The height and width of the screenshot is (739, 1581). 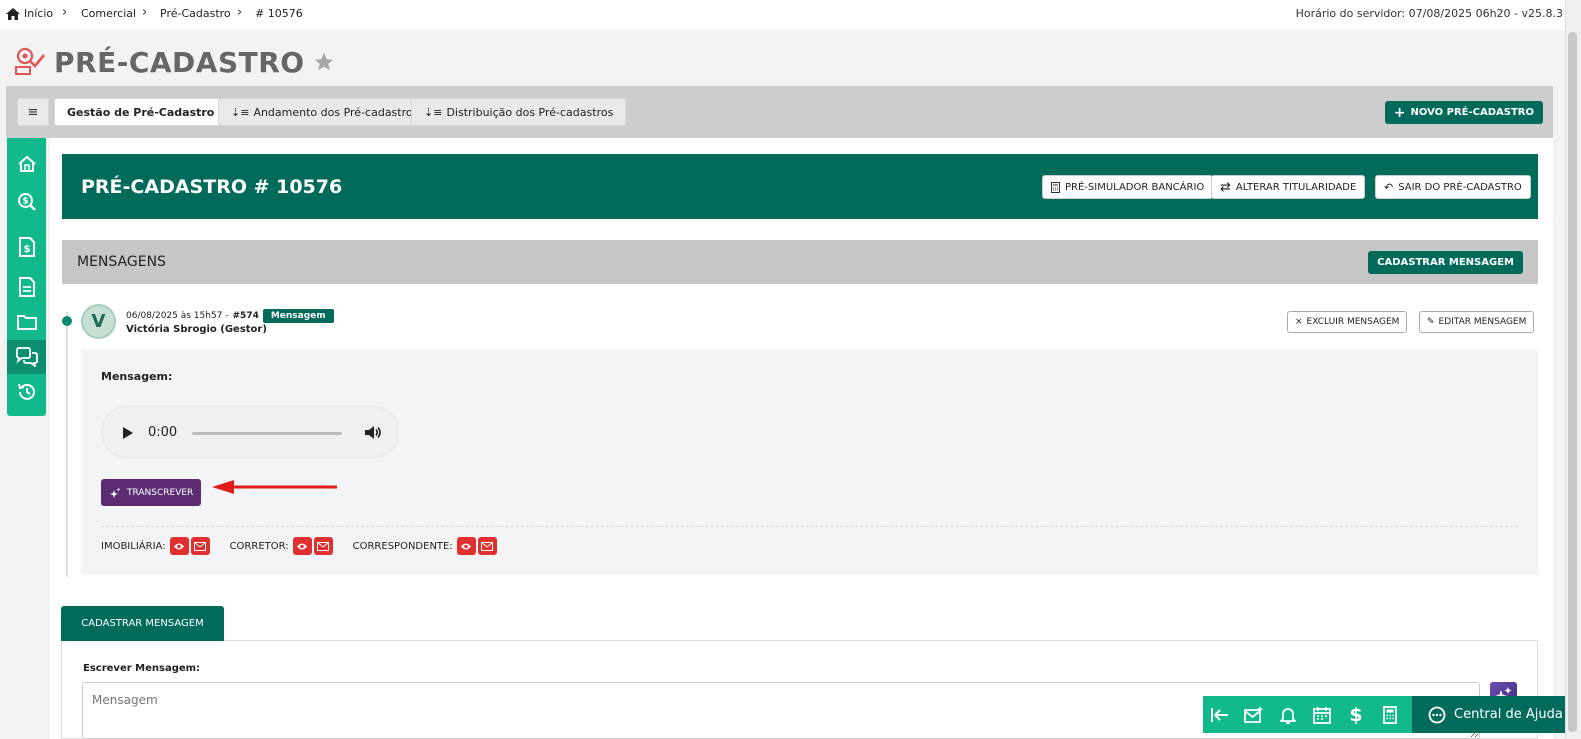 I want to click on sidebar: $ $, so click(x=26, y=277).